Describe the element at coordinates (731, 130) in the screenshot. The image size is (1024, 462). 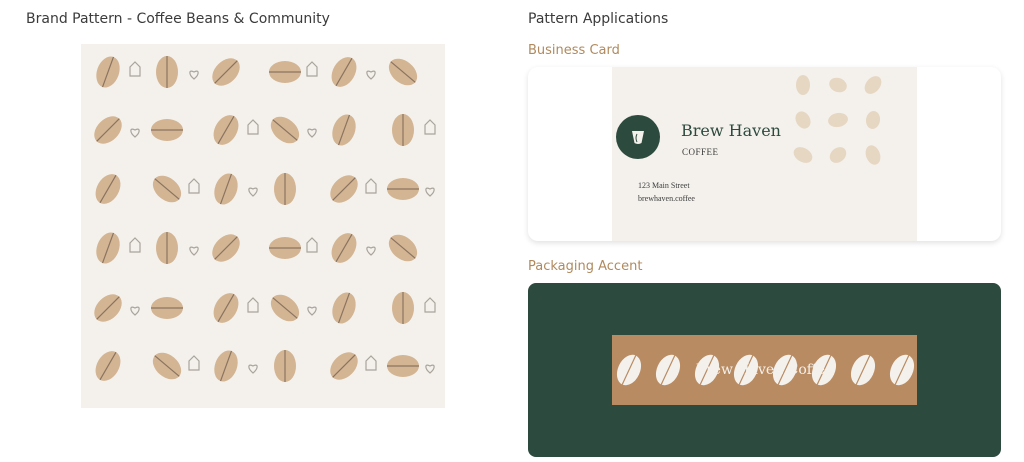
I see `card-brand-name: Brew Haven` at that location.